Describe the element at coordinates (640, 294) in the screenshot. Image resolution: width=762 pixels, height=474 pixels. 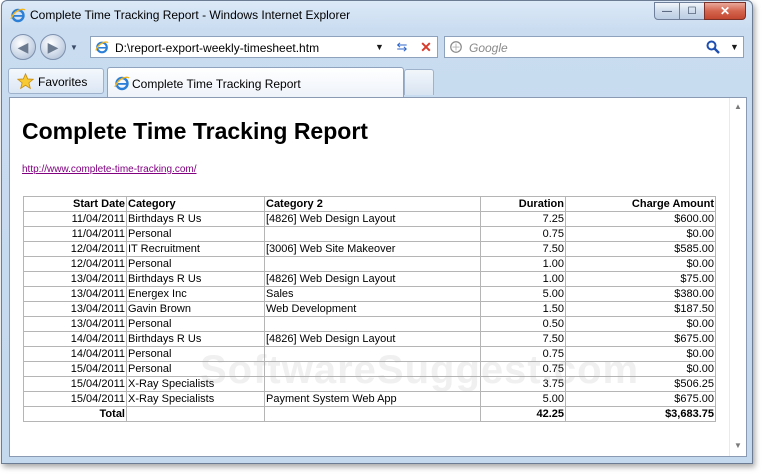
I see `cell-charge-amount: $380.00` at that location.